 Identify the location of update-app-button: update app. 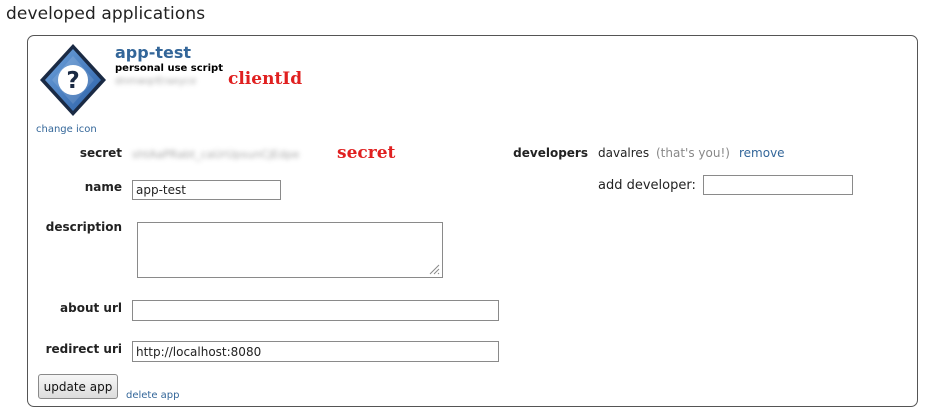
(78, 386).